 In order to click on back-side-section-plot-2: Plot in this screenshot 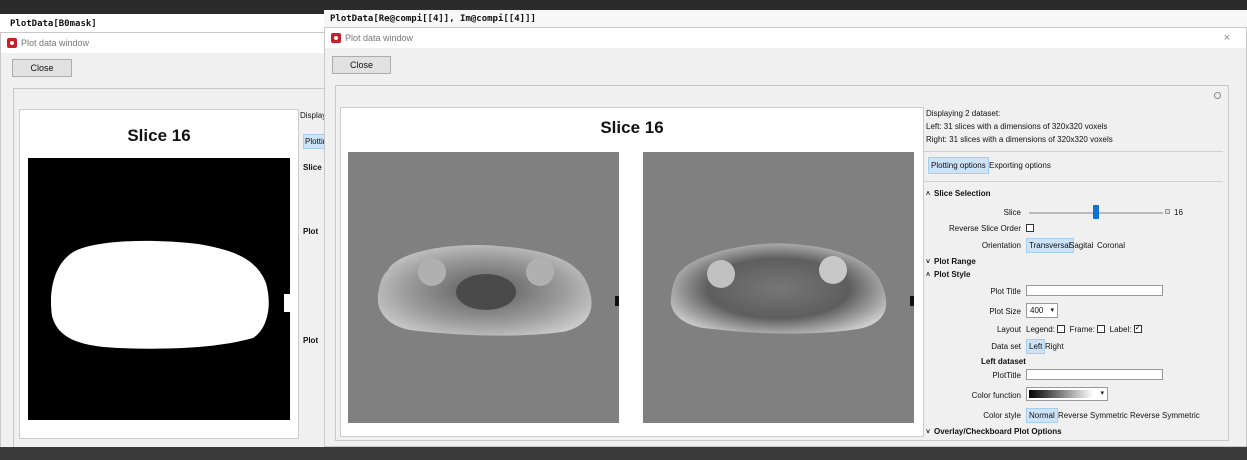, I will do `click(310, 340)`.